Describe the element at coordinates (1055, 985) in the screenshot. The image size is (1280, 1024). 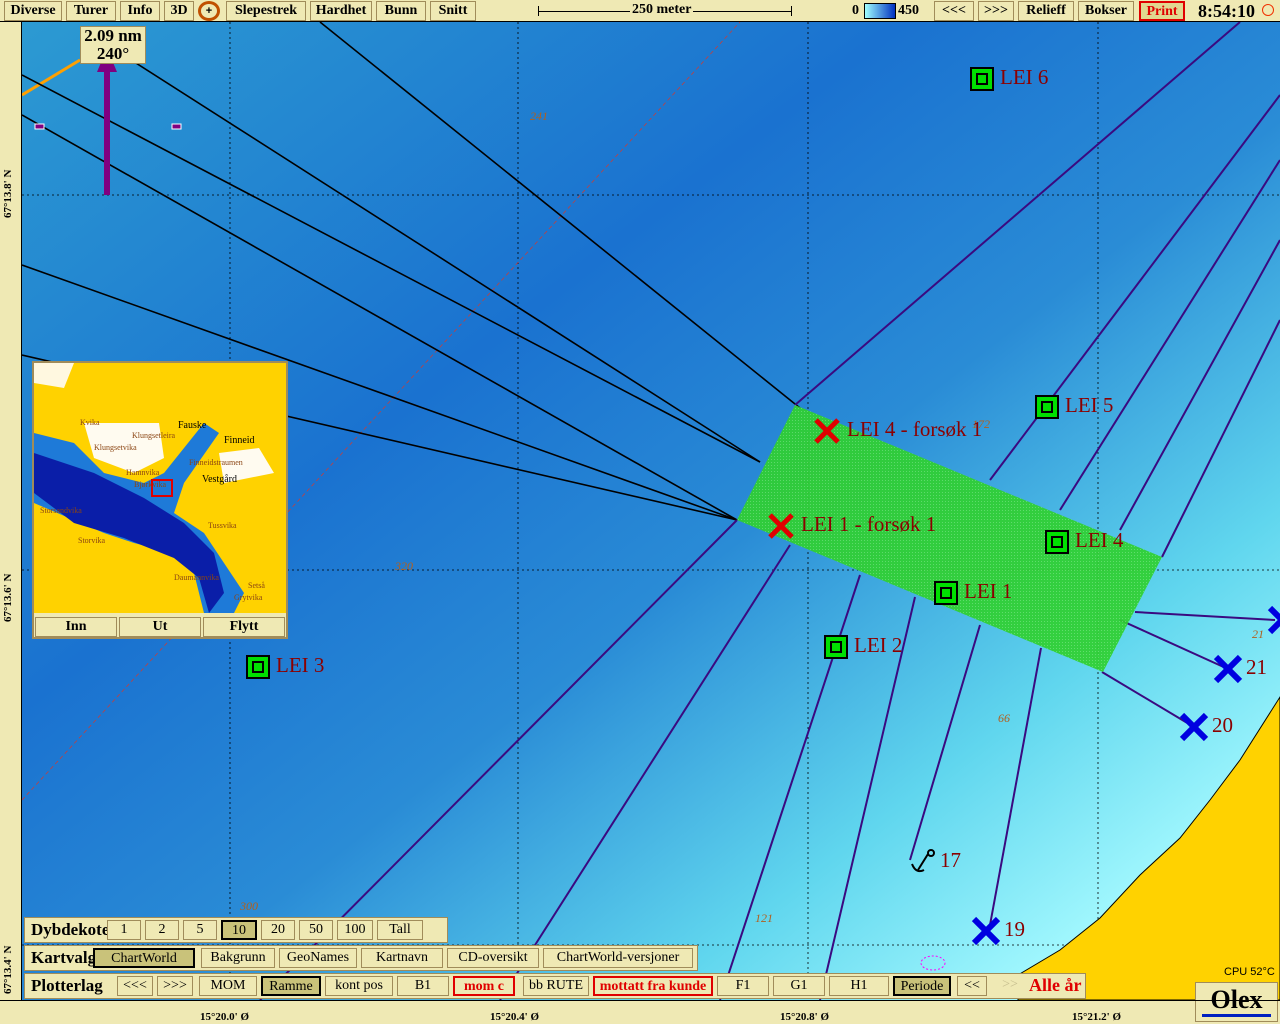
I see `year-filter: Alle år` at that location.